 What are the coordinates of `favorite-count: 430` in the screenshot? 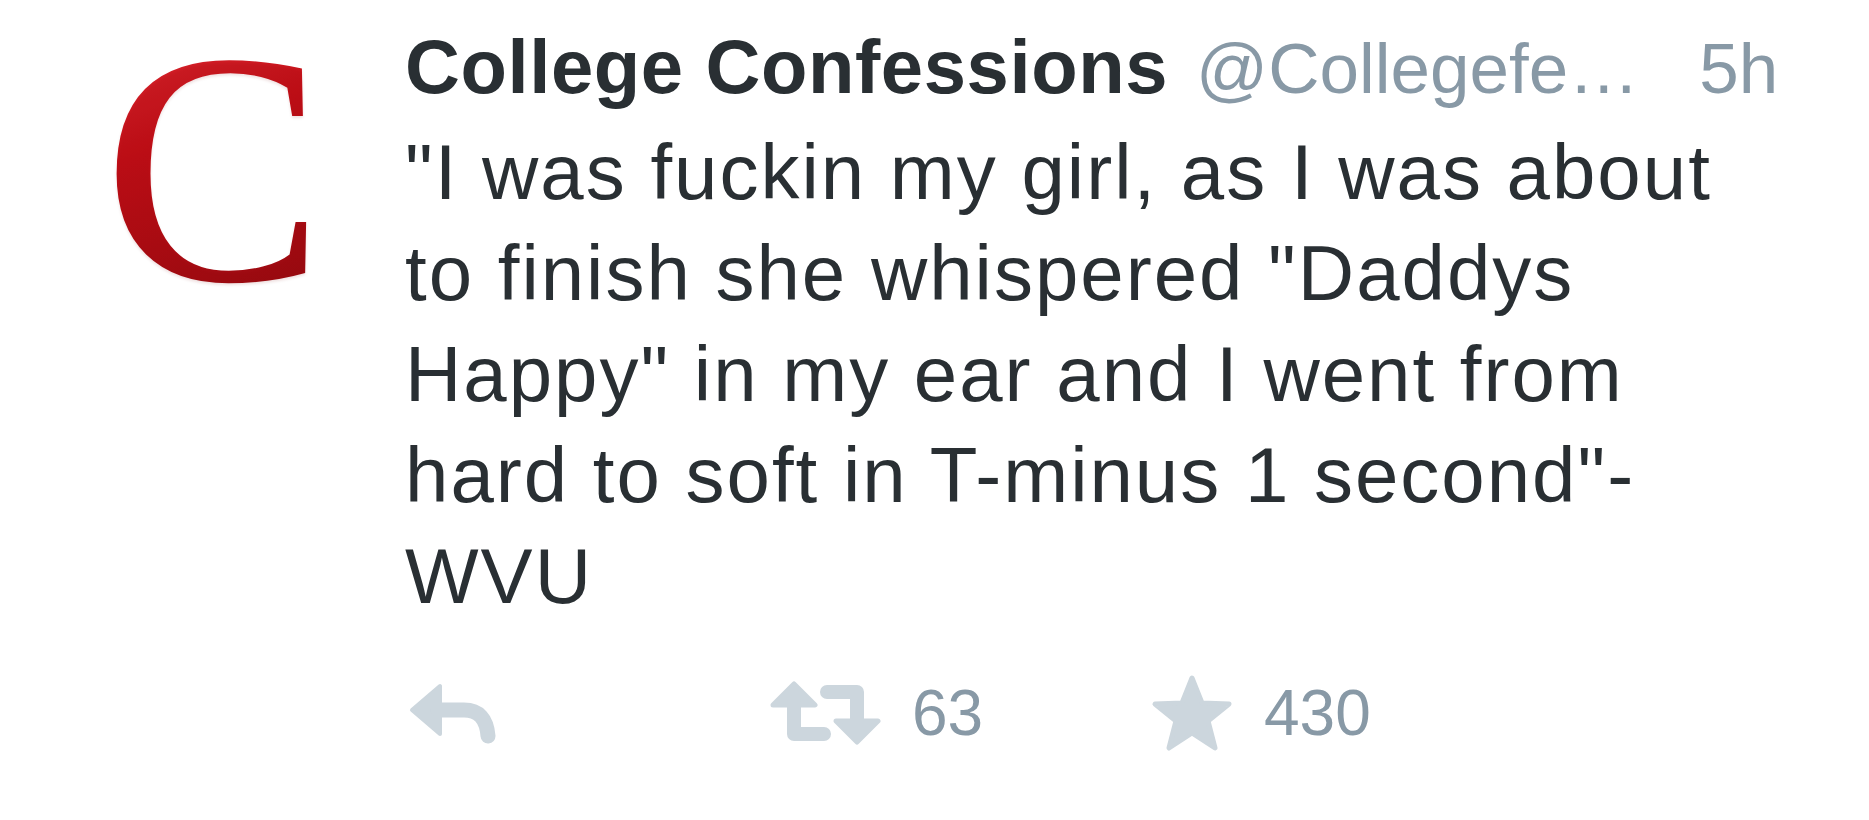 It's located at (1317, 713).